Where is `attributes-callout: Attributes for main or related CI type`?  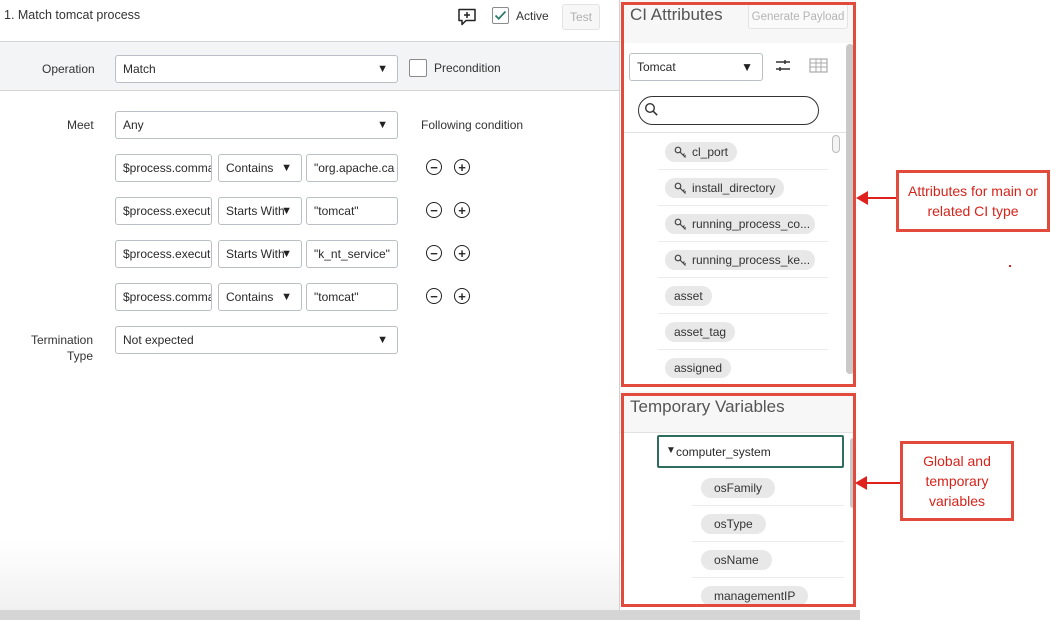 attributes-callout: Attributes for main or related CI type is located at coordinates (973, 201).